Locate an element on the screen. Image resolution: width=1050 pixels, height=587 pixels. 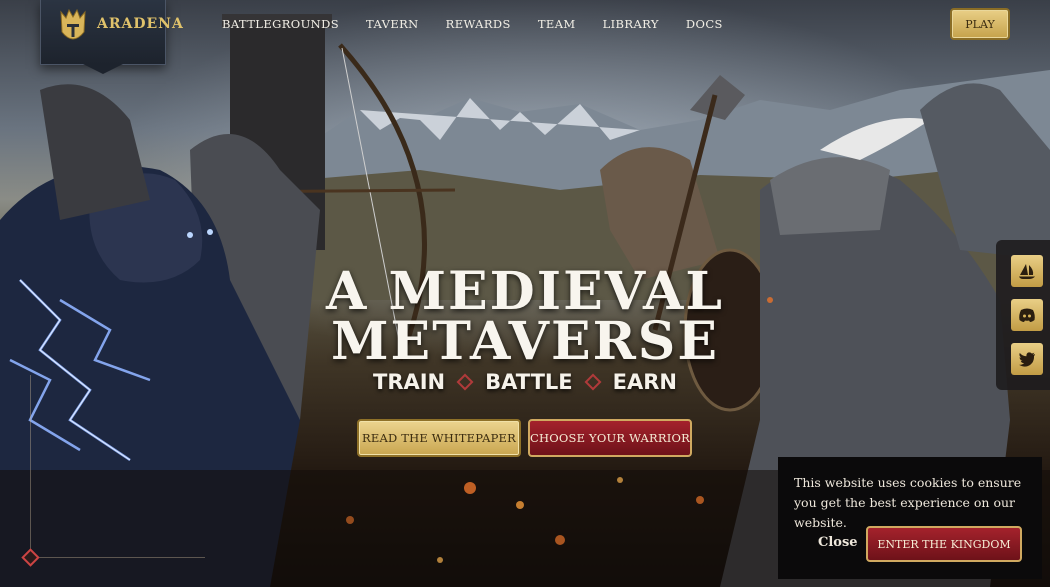
logo: ARADENA is located at coordinates (111, 32).